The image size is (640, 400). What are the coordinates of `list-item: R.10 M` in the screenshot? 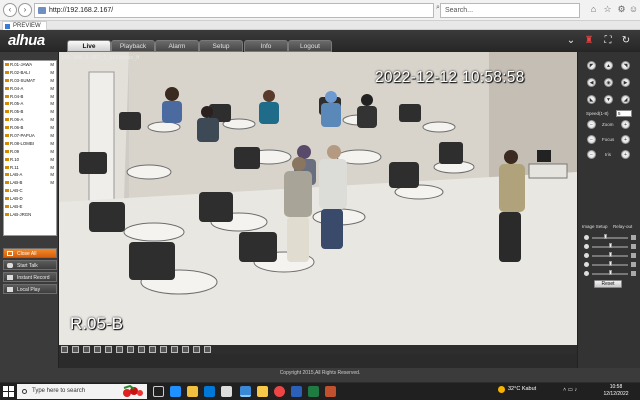 It's located at (30, 160).